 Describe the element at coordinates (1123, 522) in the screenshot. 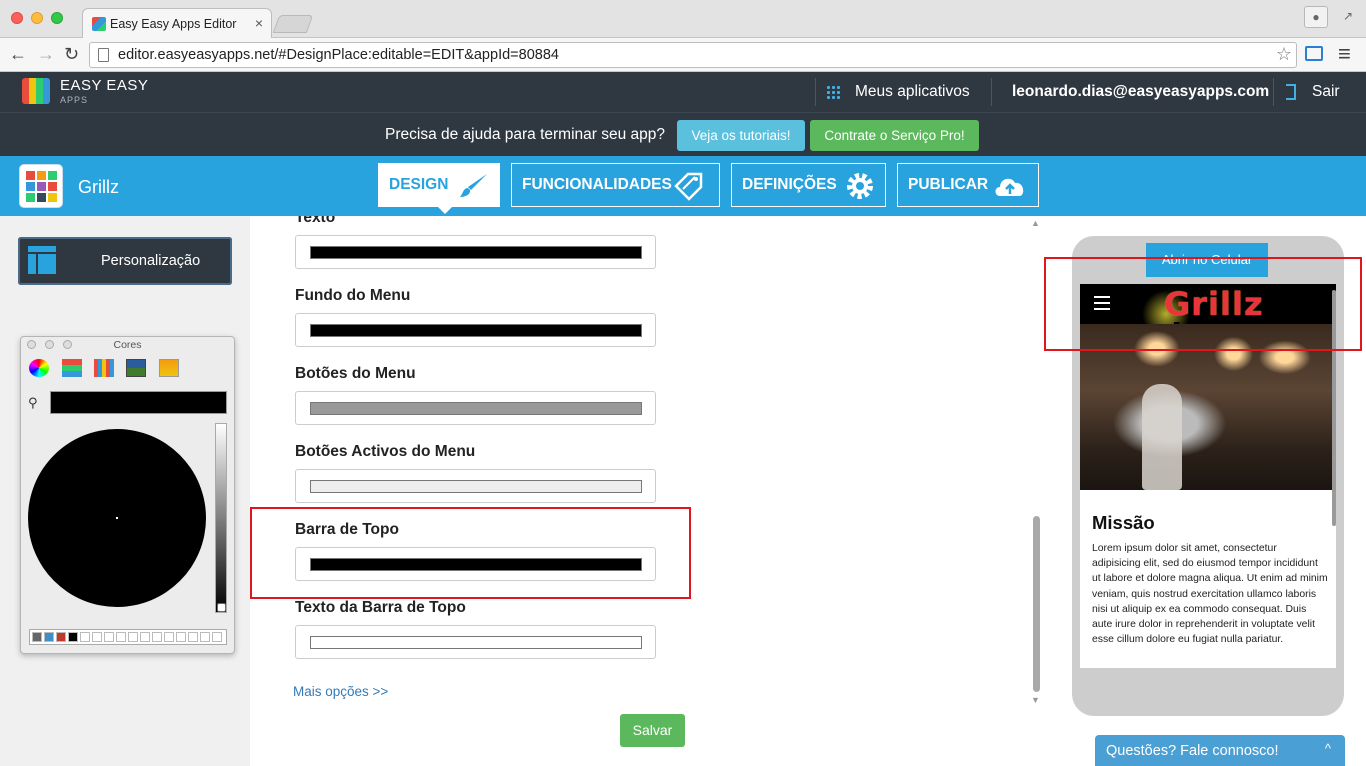

I see `mobile-section-heading: Missão` at that location.